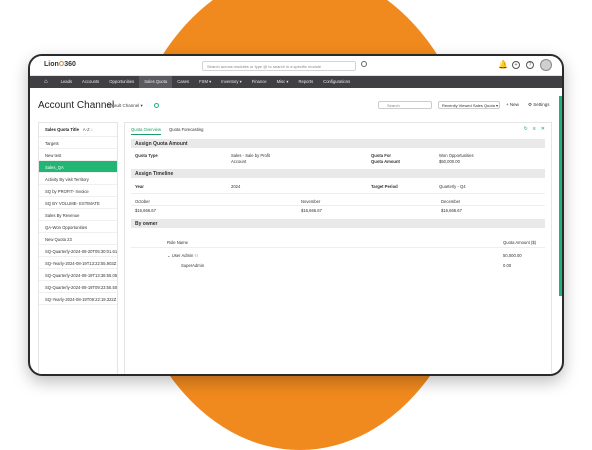 The height and width of the screenshot is (450, 592). I want to click on table-row: ⌄ User Admin ⚇, so click(182, 255).